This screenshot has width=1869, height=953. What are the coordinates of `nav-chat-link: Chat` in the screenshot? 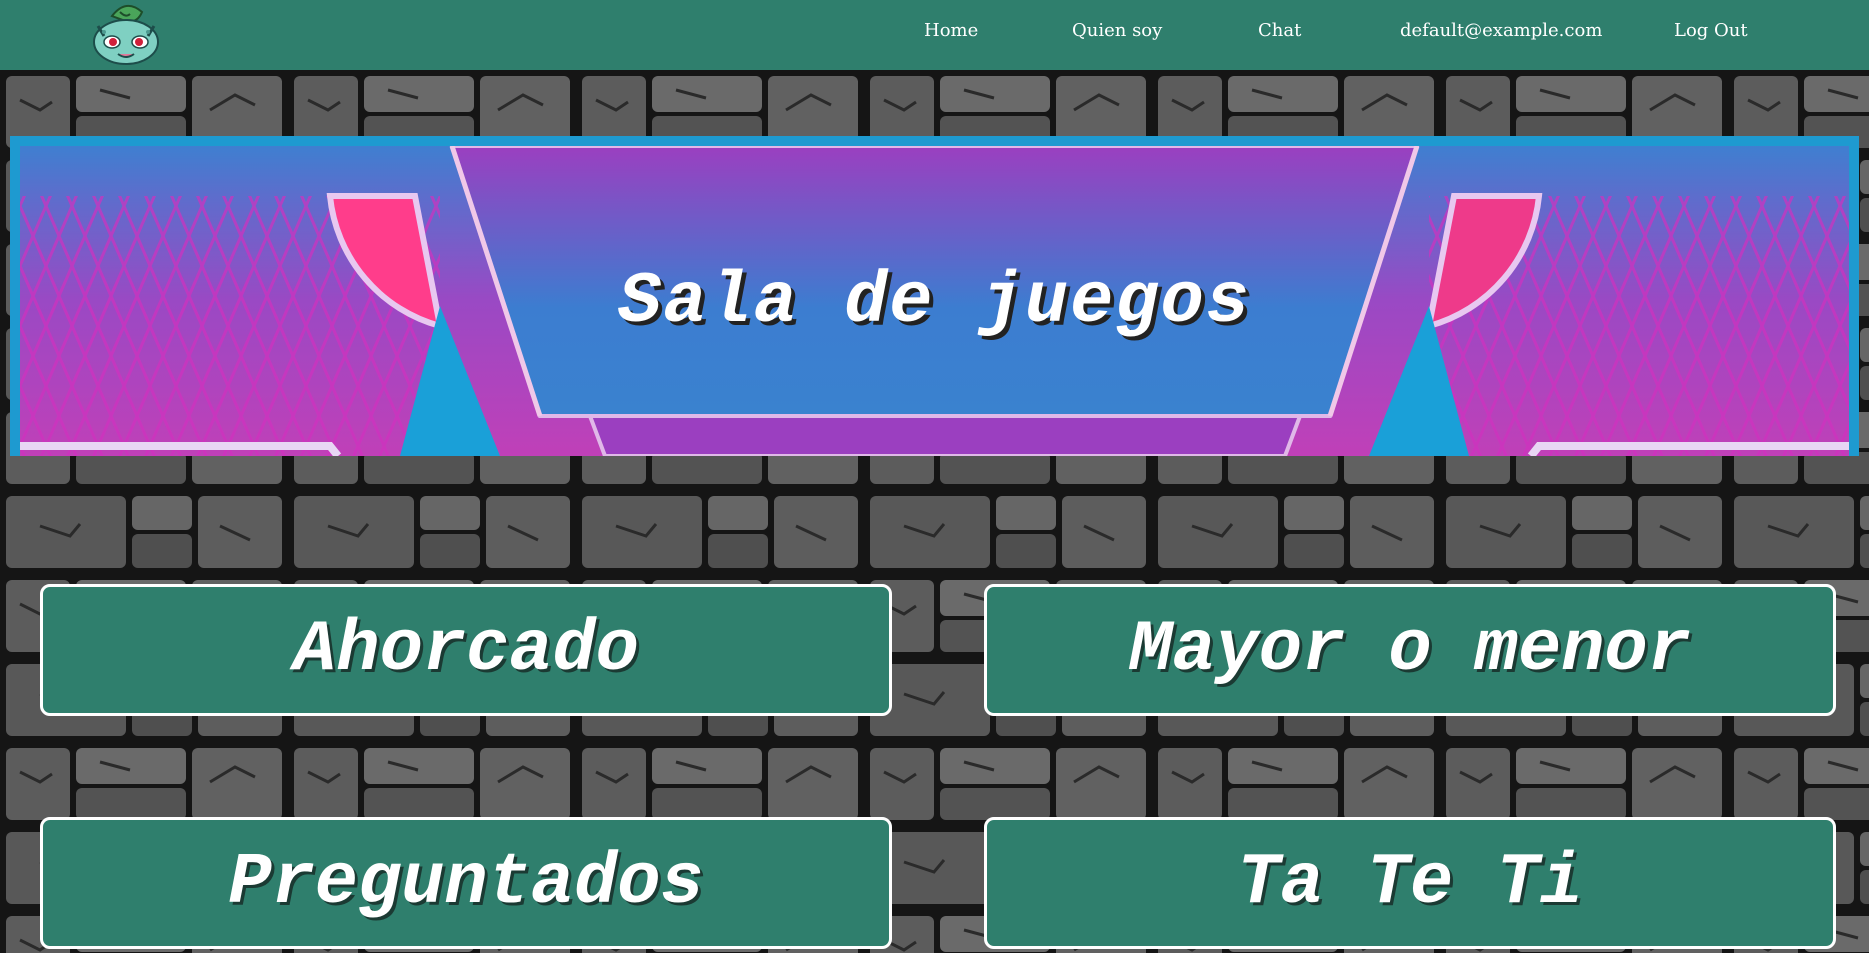 It's located at (1279, 30).